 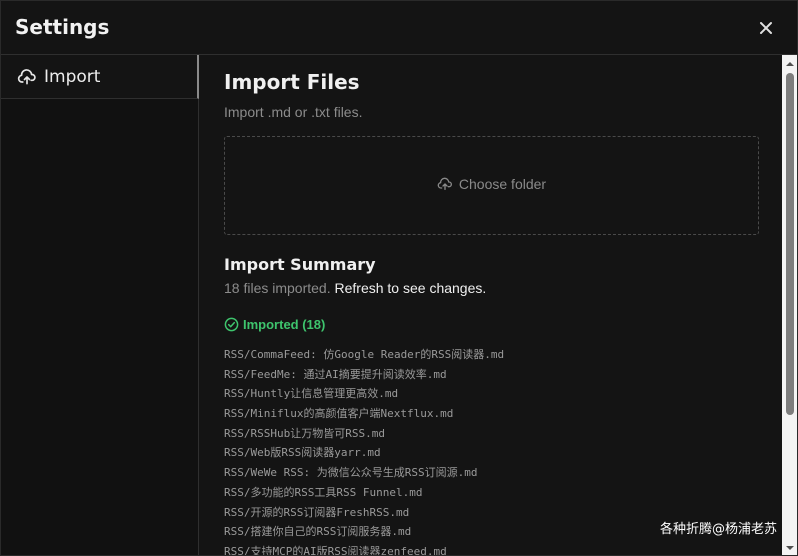 What do you see at coordinates (317, 512) in the screenshot?
I see `list-item: RSS/开源的RSS订阅器FreshRSS.md` at bounding box center [317, 512].